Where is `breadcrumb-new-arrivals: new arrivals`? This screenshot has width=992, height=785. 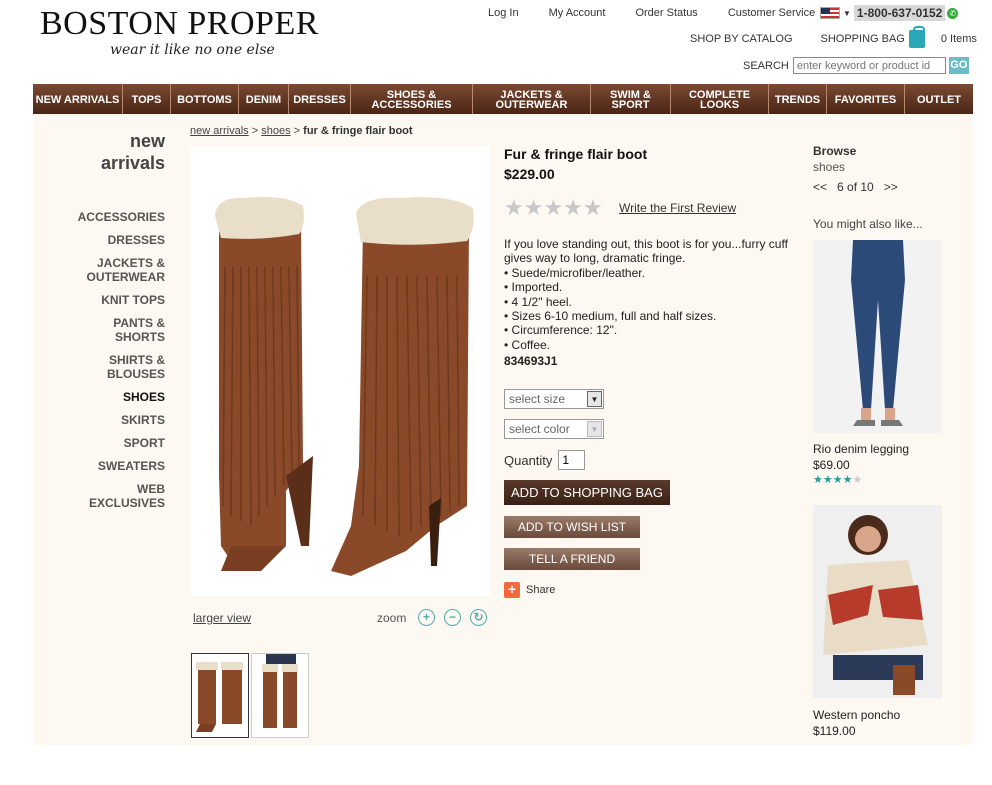
breadcrumb-new-arrivals: new arrivals is located at coordinates (219, 131).